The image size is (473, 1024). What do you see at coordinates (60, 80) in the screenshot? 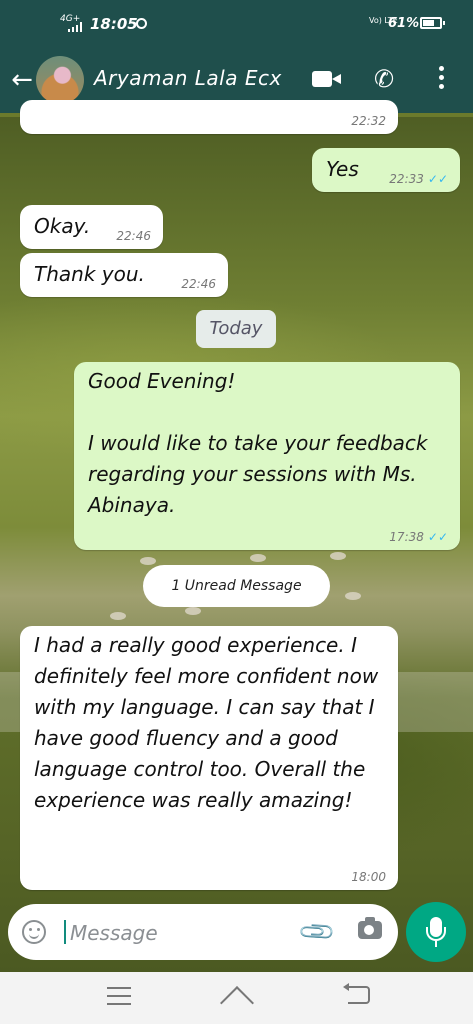
I see `avatar` at bounding box center [60, 80].